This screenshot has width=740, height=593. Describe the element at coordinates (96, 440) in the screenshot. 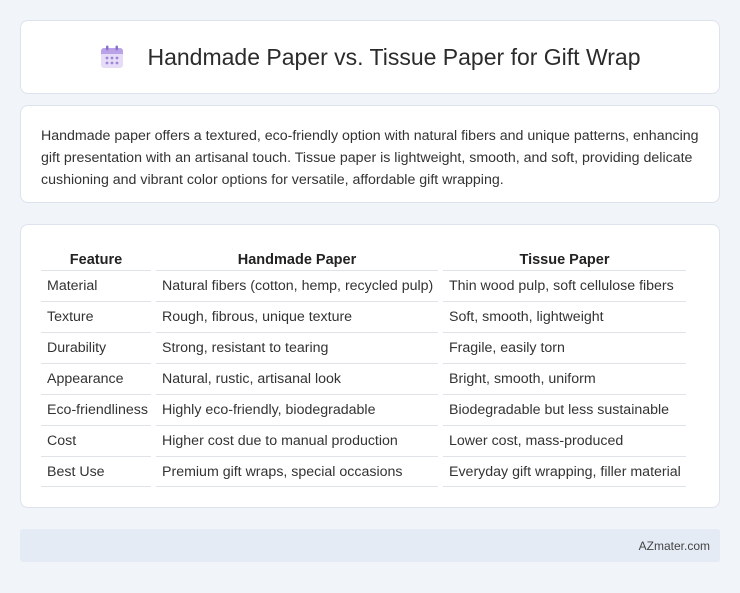

I see `cell-feature: Cost` at that location.